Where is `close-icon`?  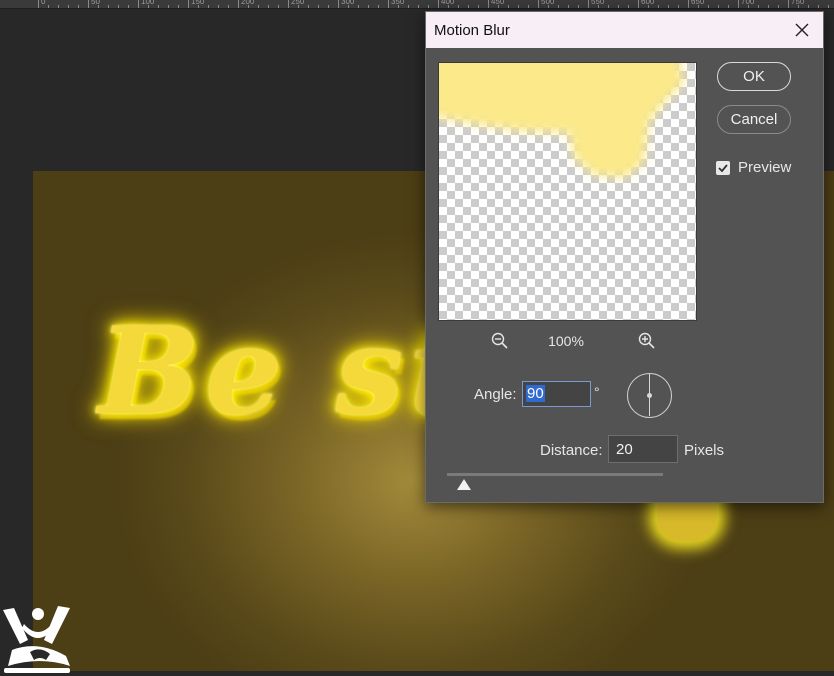
close-icon is located at coordinates (802, 30).